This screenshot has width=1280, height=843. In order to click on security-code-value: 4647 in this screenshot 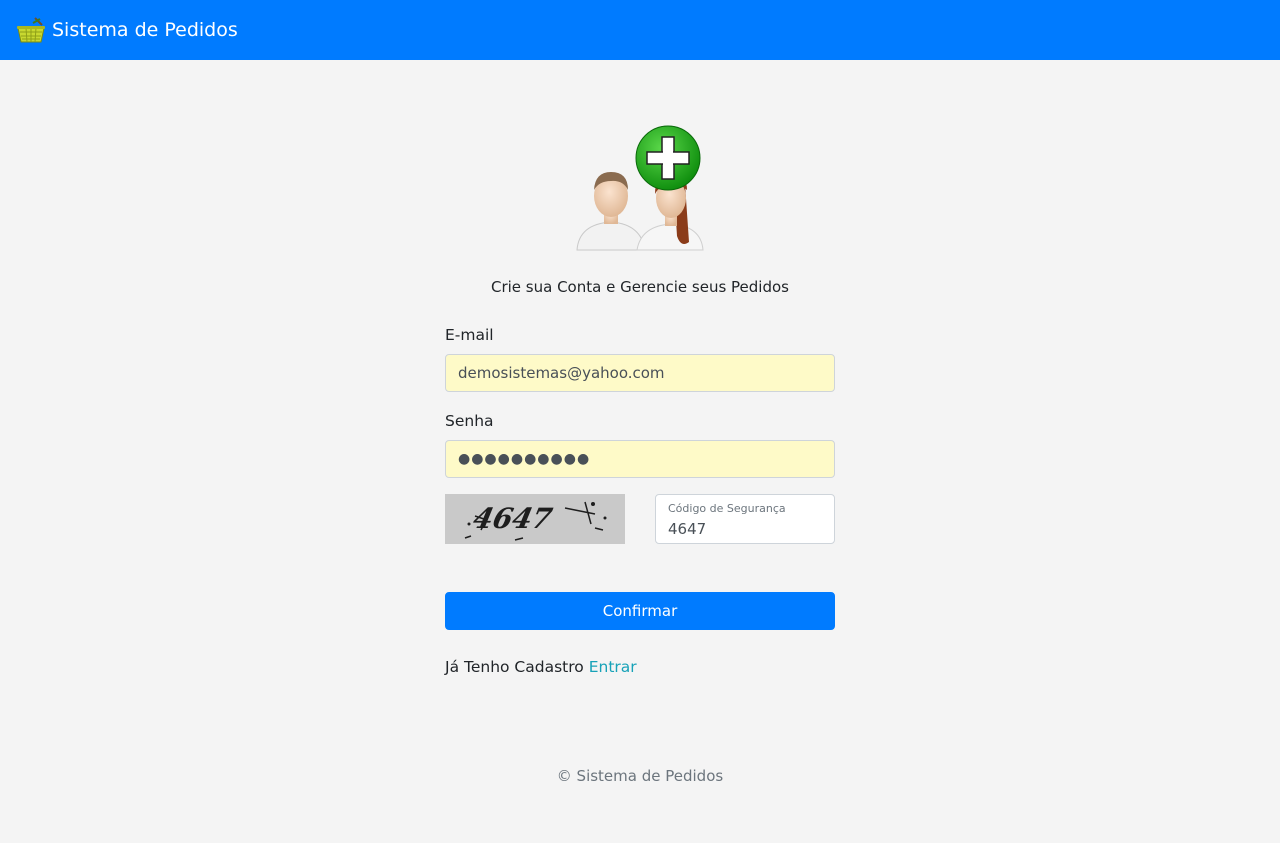, I will do `click(687, 529)`.